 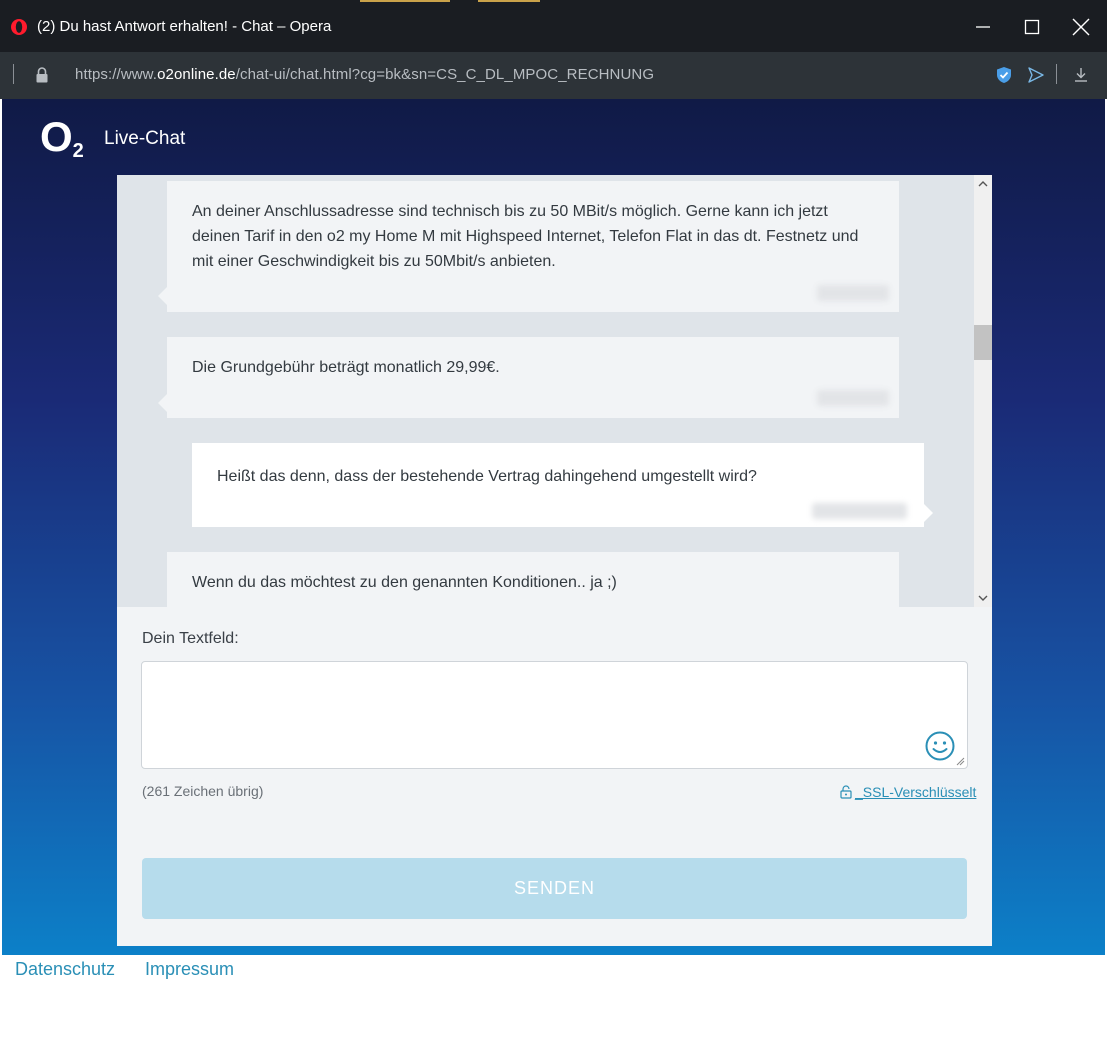 What do you see at coordinates (203, 791) in the screenshot?
I see `character-counter: (261 Zeichen übrig)` at bounding box center [203, 791].